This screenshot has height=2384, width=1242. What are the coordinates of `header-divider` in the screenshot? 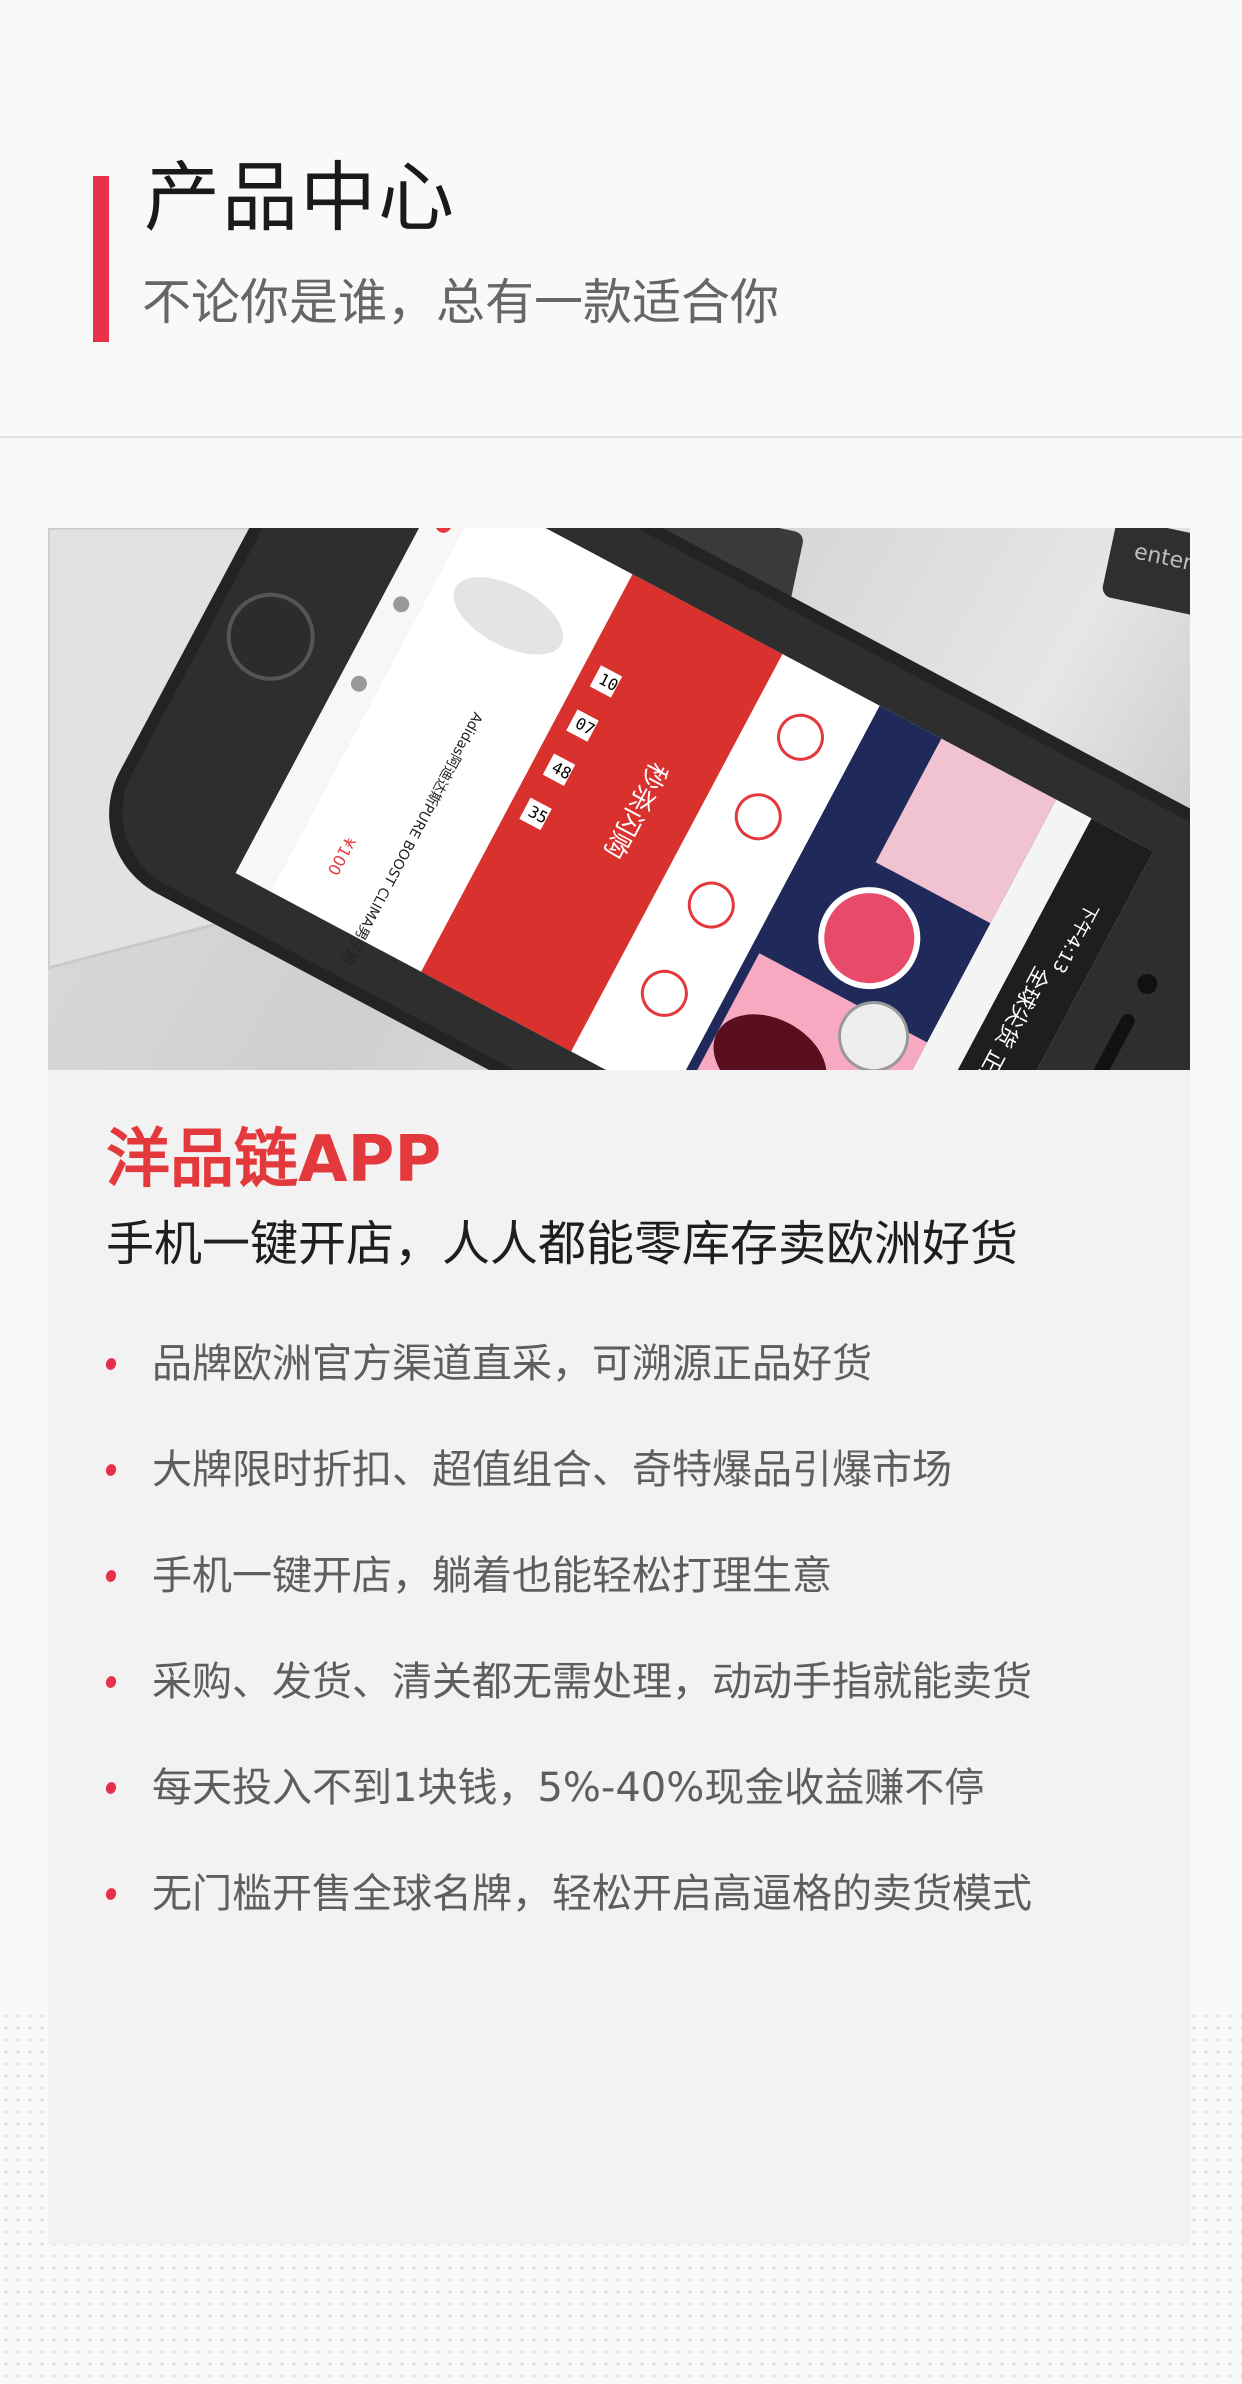 It's located at (621, 437).